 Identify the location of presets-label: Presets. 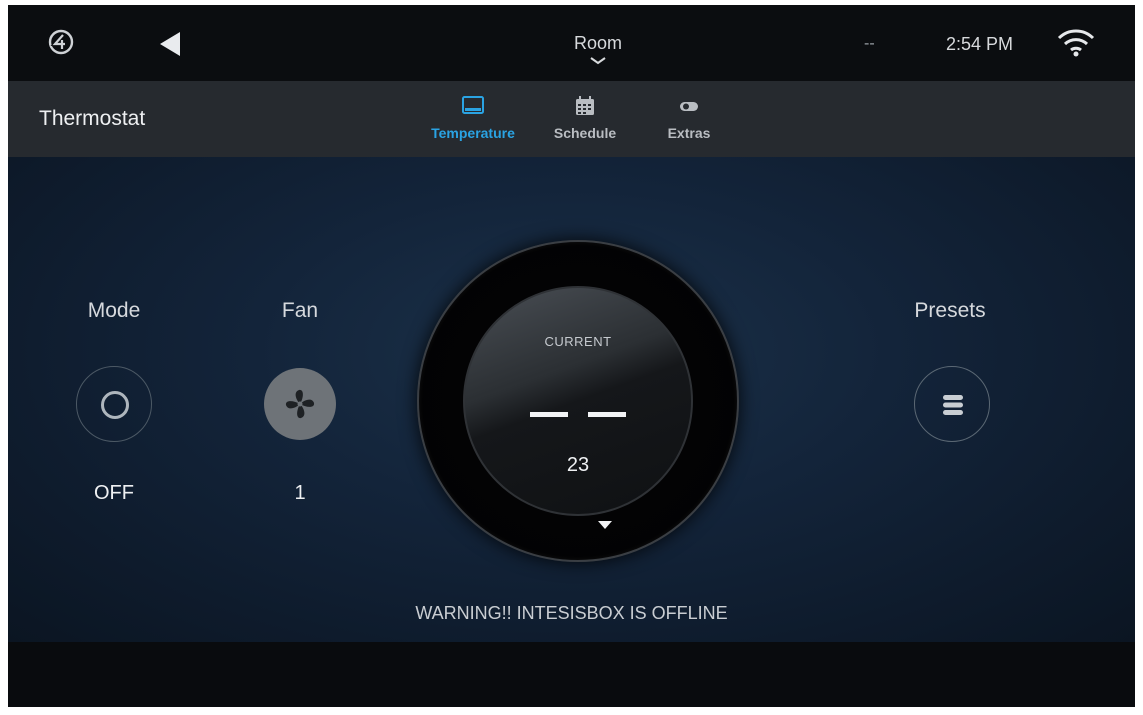
(950, 310).